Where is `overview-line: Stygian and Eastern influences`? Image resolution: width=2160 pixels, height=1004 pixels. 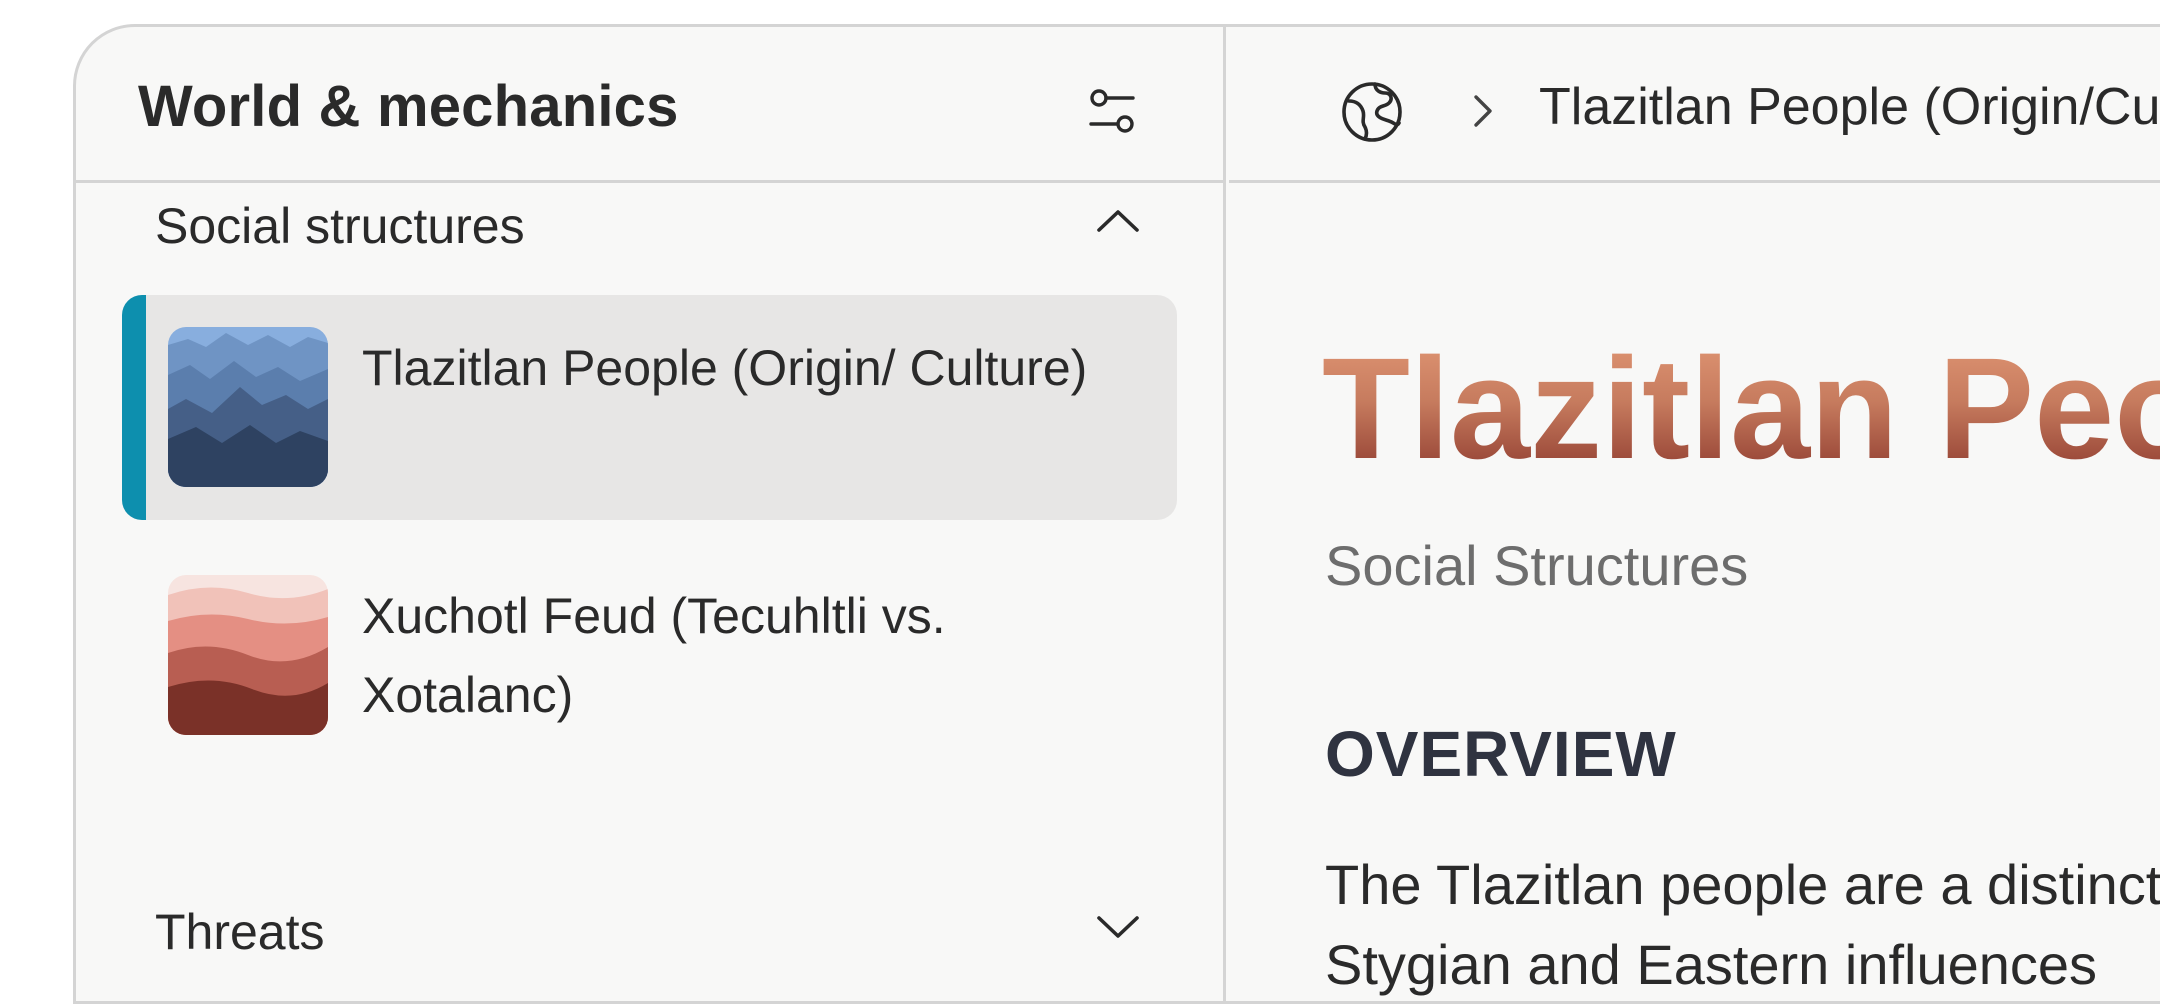
overview-line: Stygian and Eastern influences is located at coordinates (1711, 964).